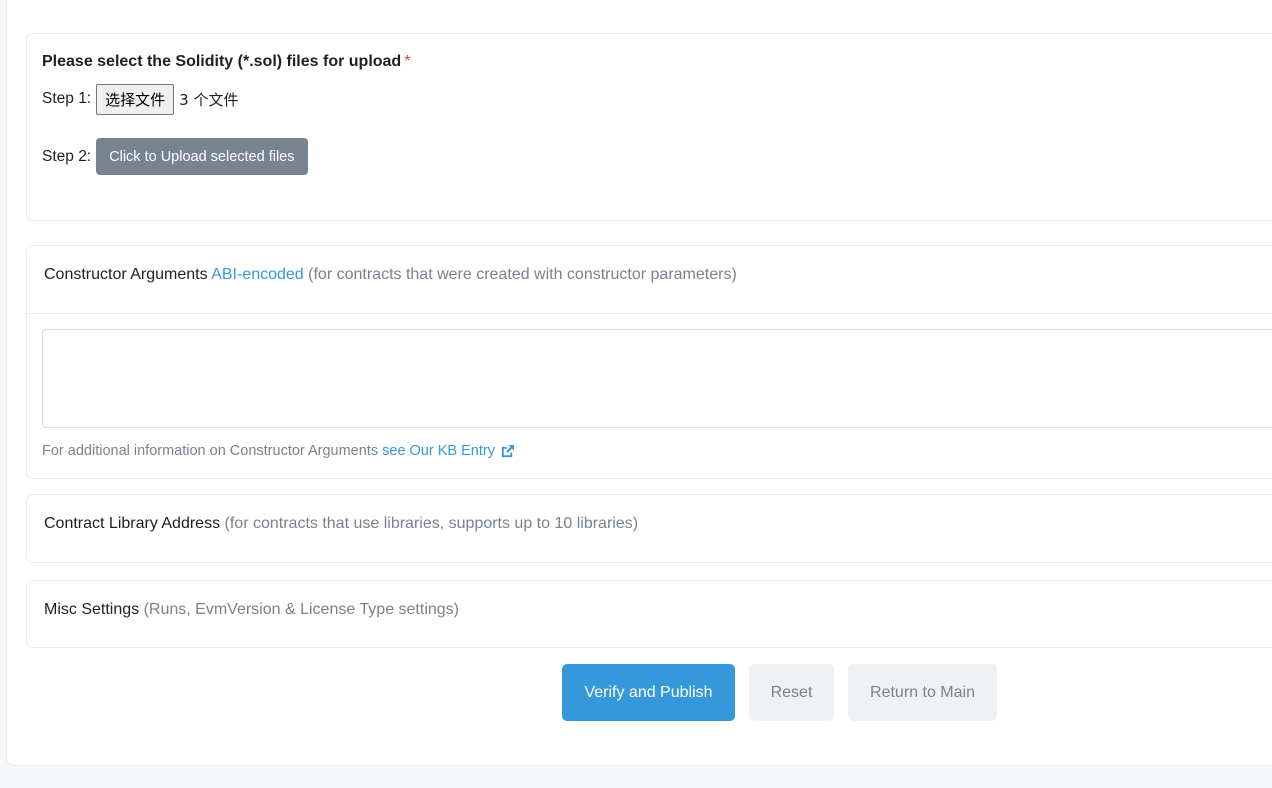 This screenshot has width=1272, height=788. I want to click on reset-button: Reset, so click(791, 692).